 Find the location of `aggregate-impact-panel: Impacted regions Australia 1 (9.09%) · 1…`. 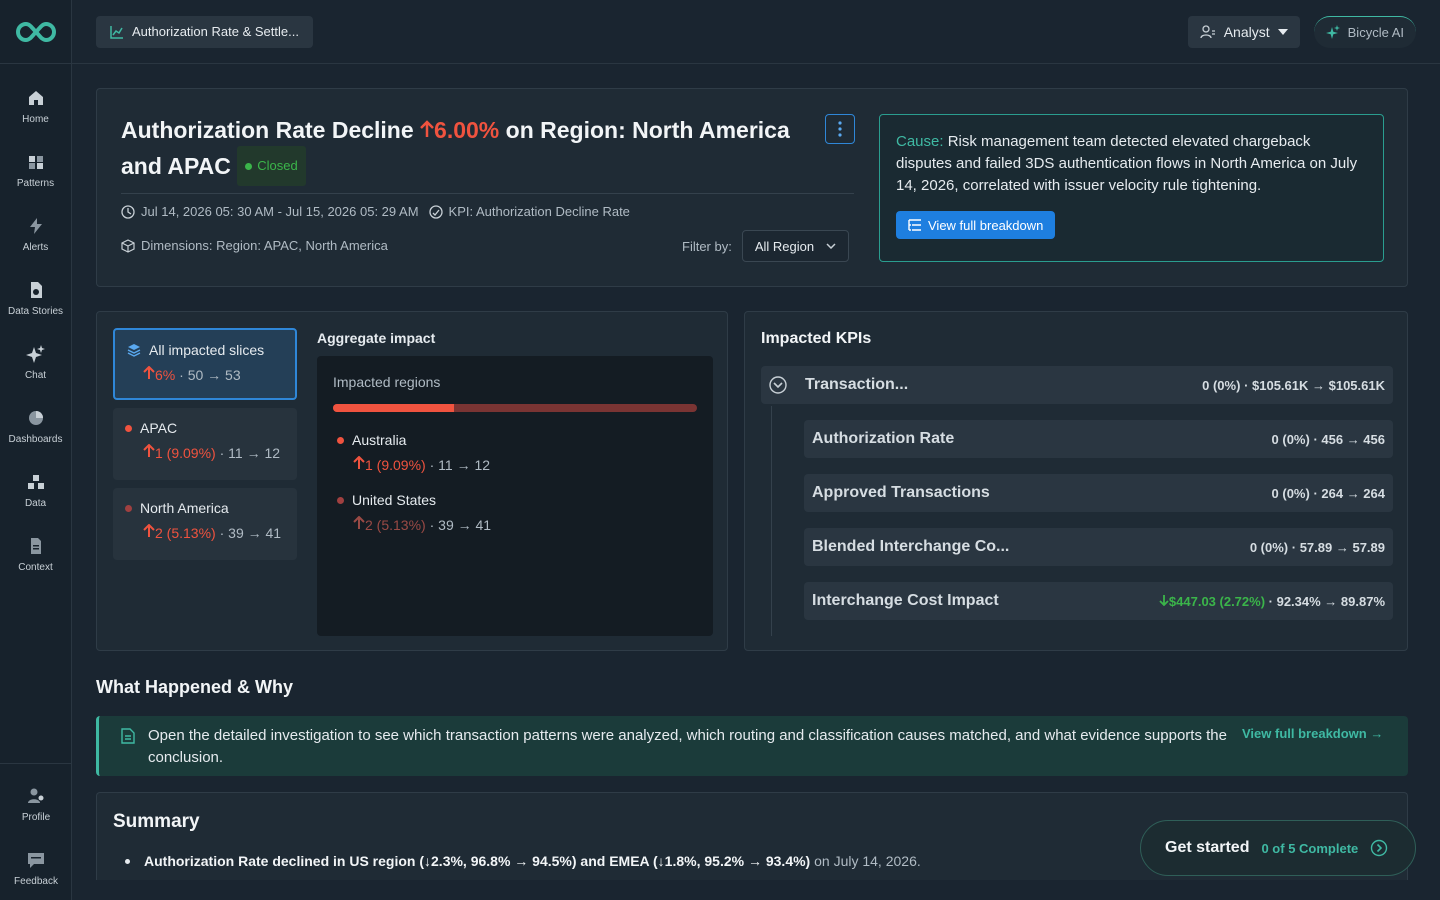

aggregate-impact-panel: Impacted regions Australia 1 (9.09%) · 1… is located at coordinates (515, 496).